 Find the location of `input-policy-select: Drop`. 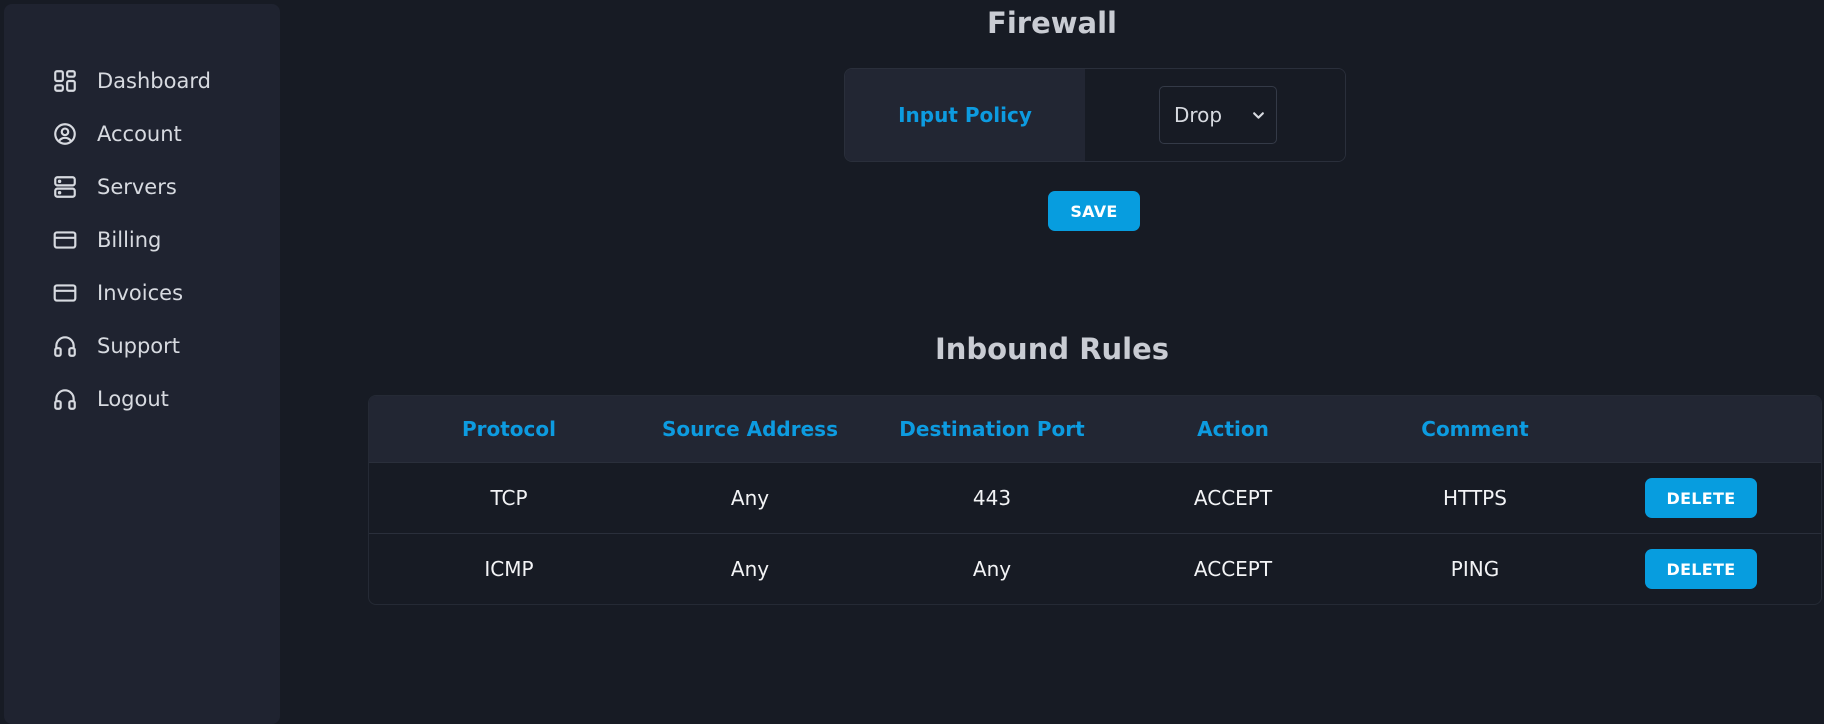

input-policy-select: Drop is located at coordinates (1218, 115).